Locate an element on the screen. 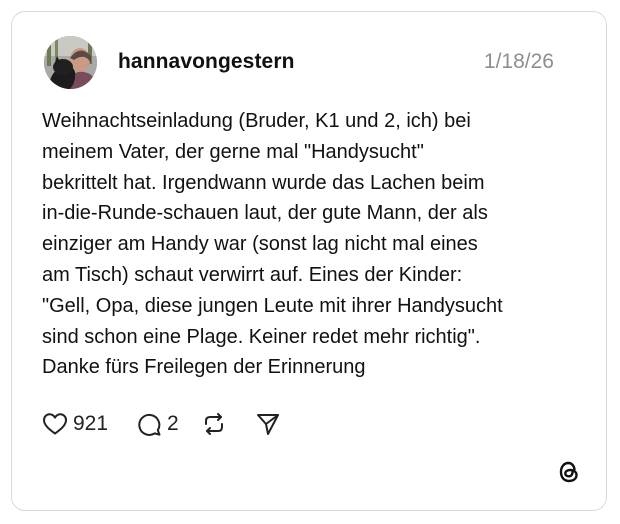  reply-button: 2 is located at coordinates (157, 424).